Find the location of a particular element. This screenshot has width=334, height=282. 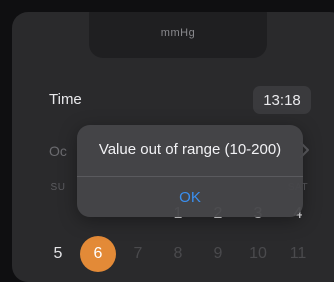

ok-button: OK is located at coordinates (190, 197).